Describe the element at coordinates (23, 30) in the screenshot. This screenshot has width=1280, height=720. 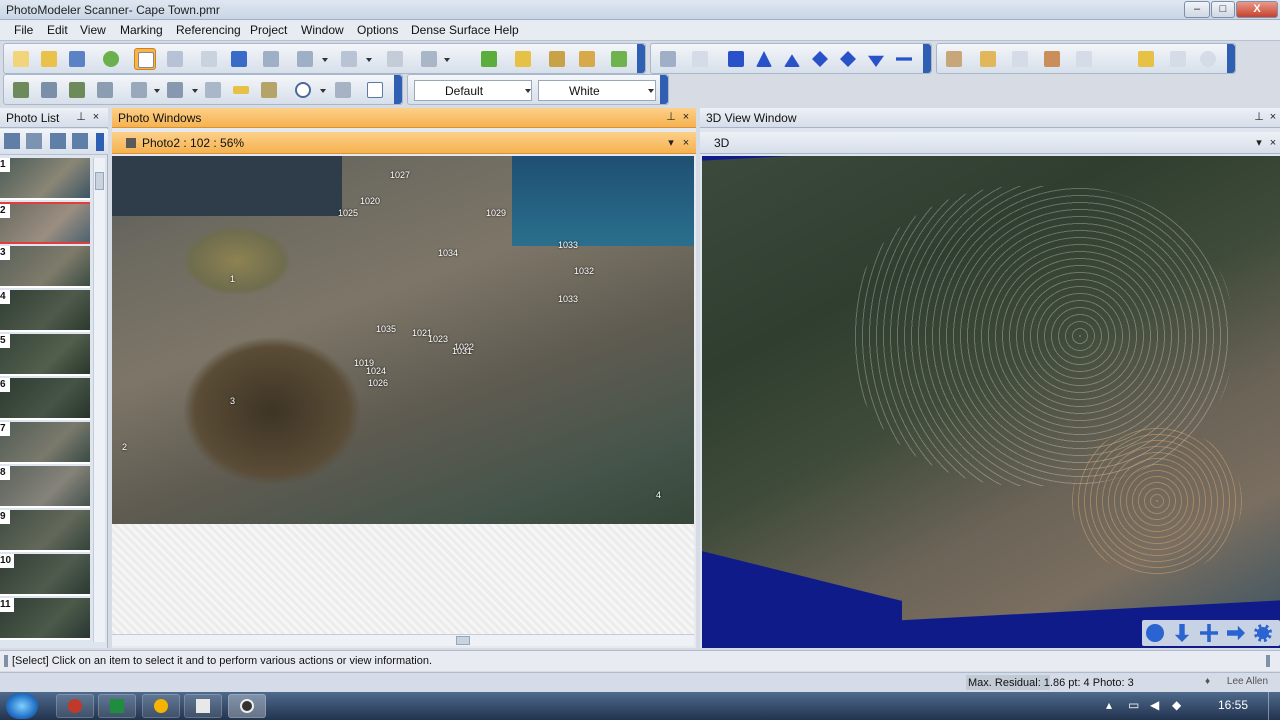
I see `menu-file: File` at that location.